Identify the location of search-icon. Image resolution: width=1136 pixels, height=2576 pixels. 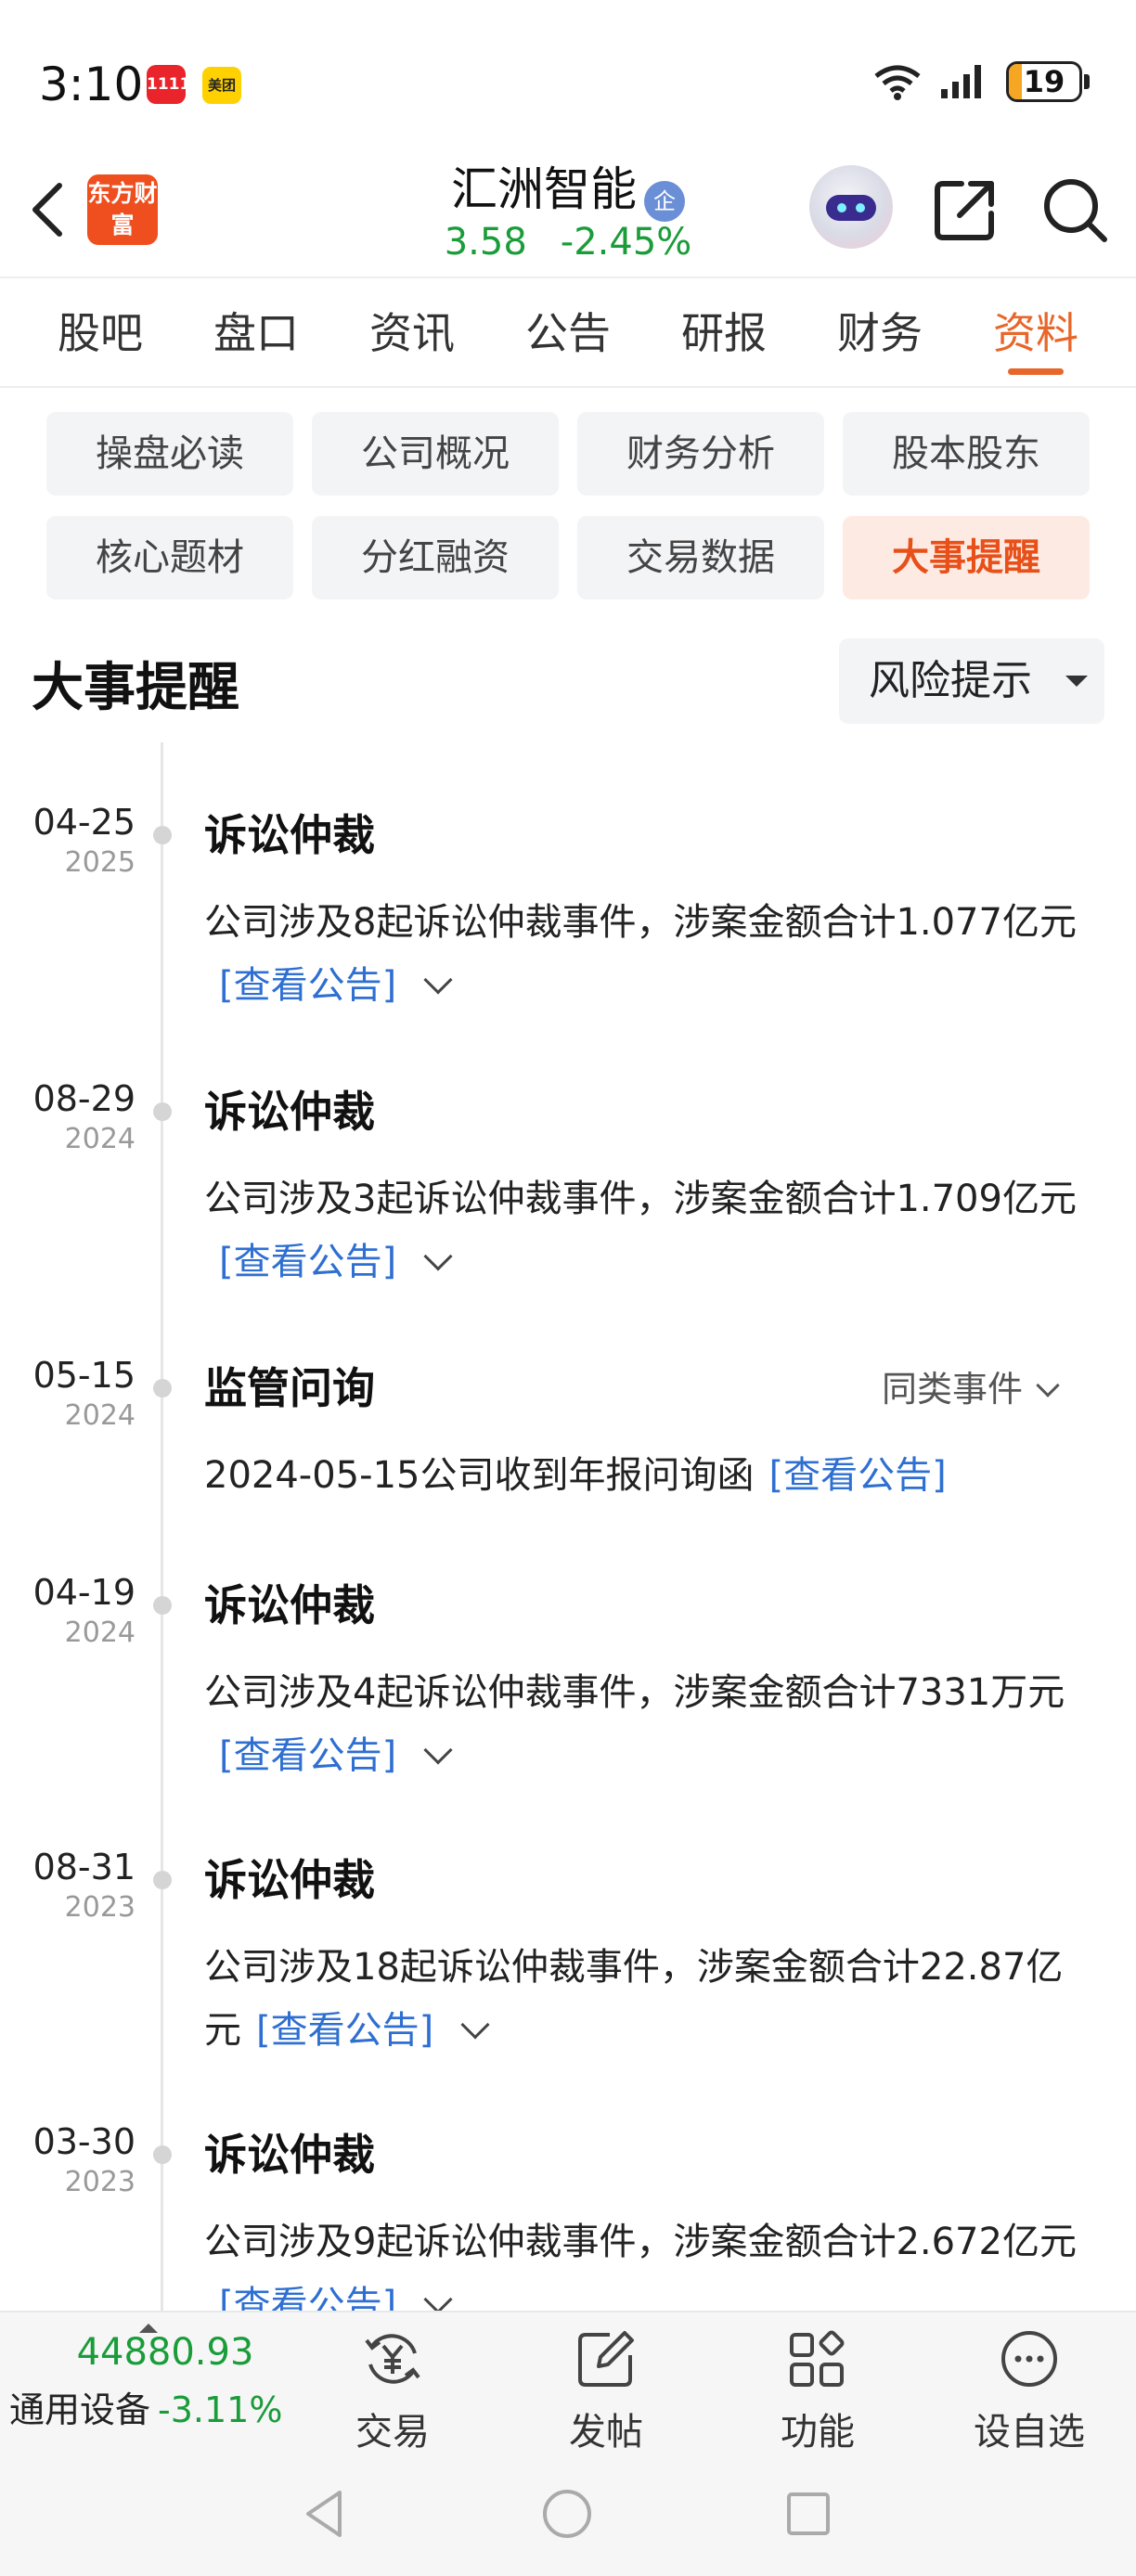
(1075, 210).